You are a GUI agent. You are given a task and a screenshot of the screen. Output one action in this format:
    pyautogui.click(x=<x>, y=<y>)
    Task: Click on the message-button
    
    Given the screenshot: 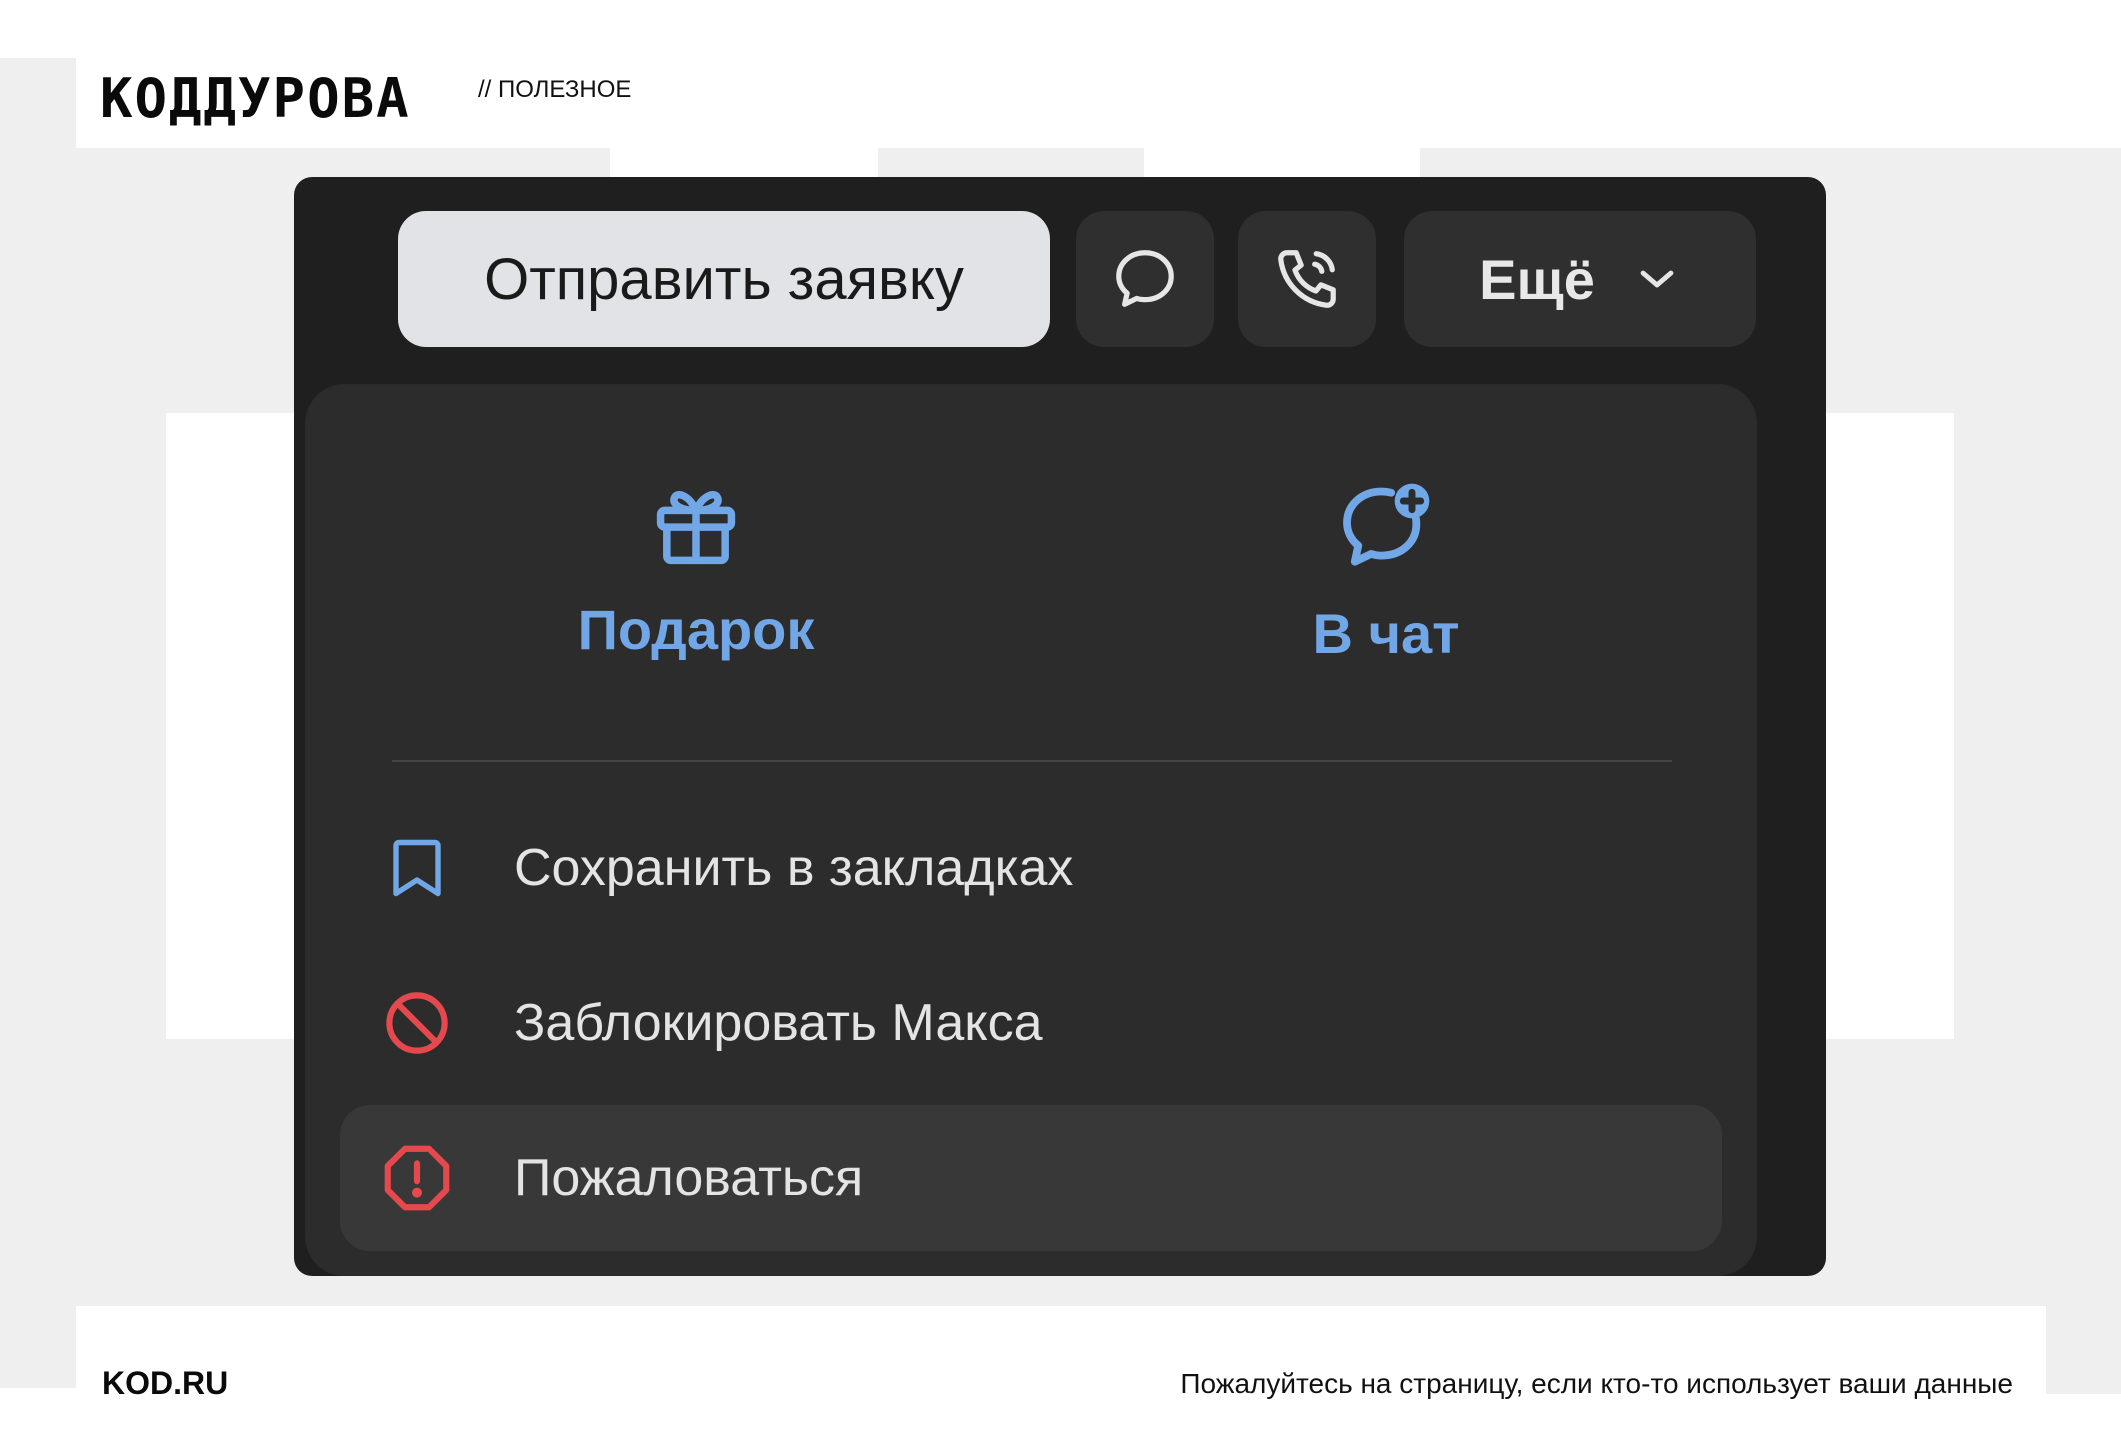 What is the action you would take?
    pyautogui.click(x=1145, y=279)
    